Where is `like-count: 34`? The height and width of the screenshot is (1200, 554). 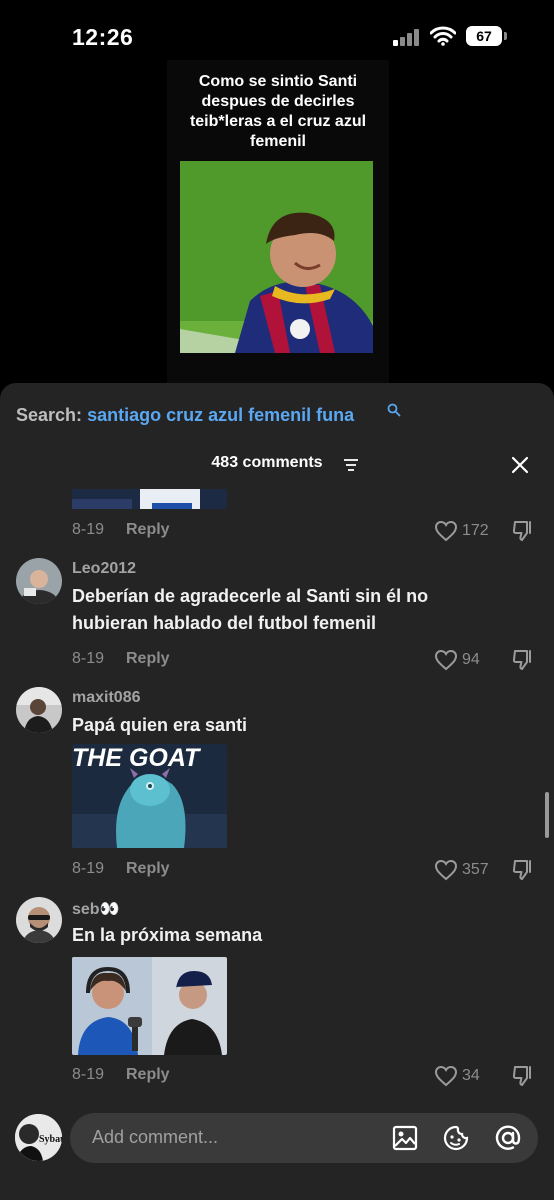 like-count: 34 is located at coordinates (471, 1075).